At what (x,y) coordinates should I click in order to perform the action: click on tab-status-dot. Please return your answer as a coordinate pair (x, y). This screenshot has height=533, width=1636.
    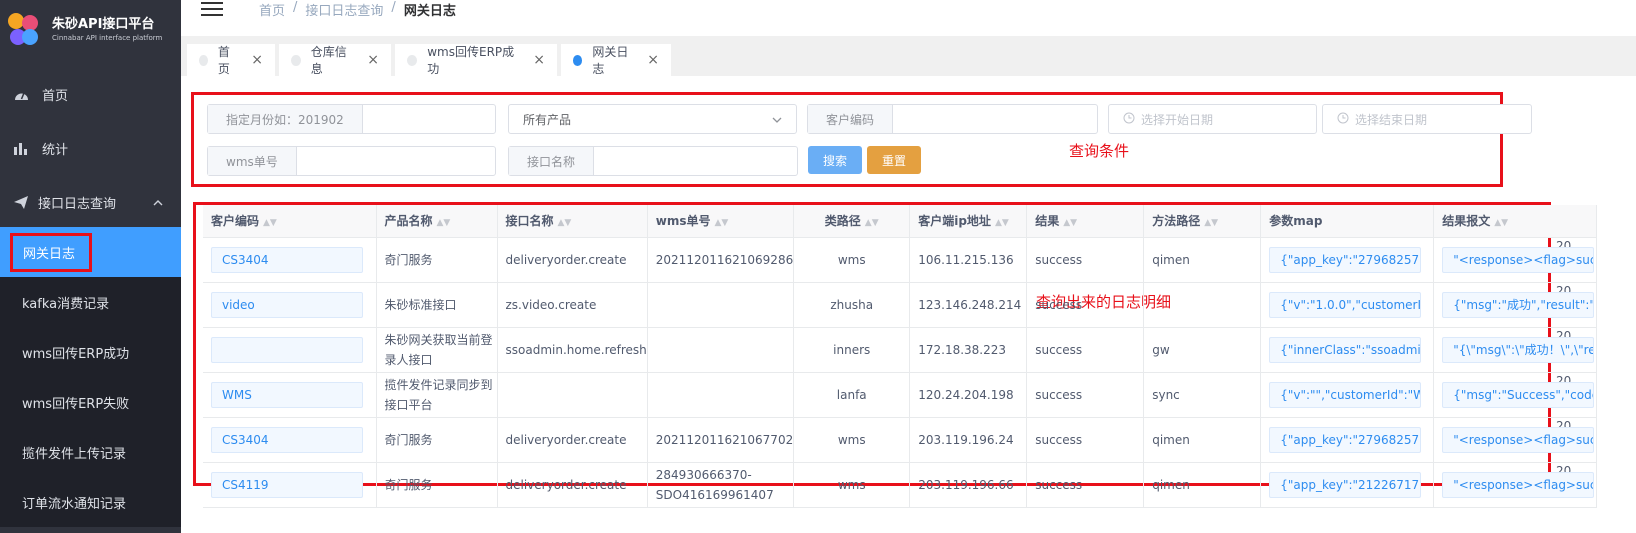
    Looking at the image, I should click on (296, 60).